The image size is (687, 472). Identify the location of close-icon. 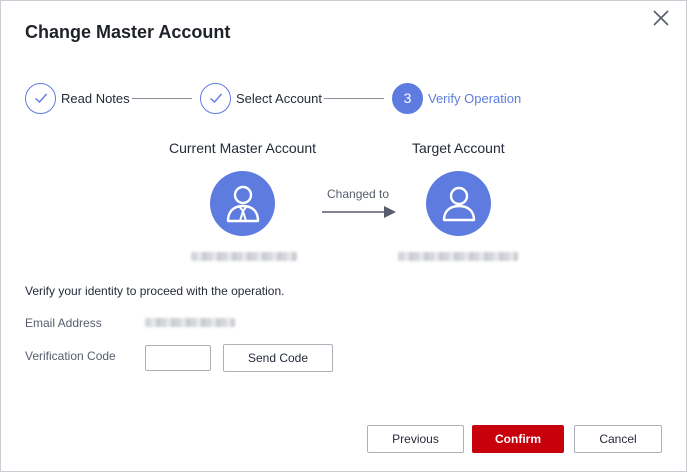
(661, 18).